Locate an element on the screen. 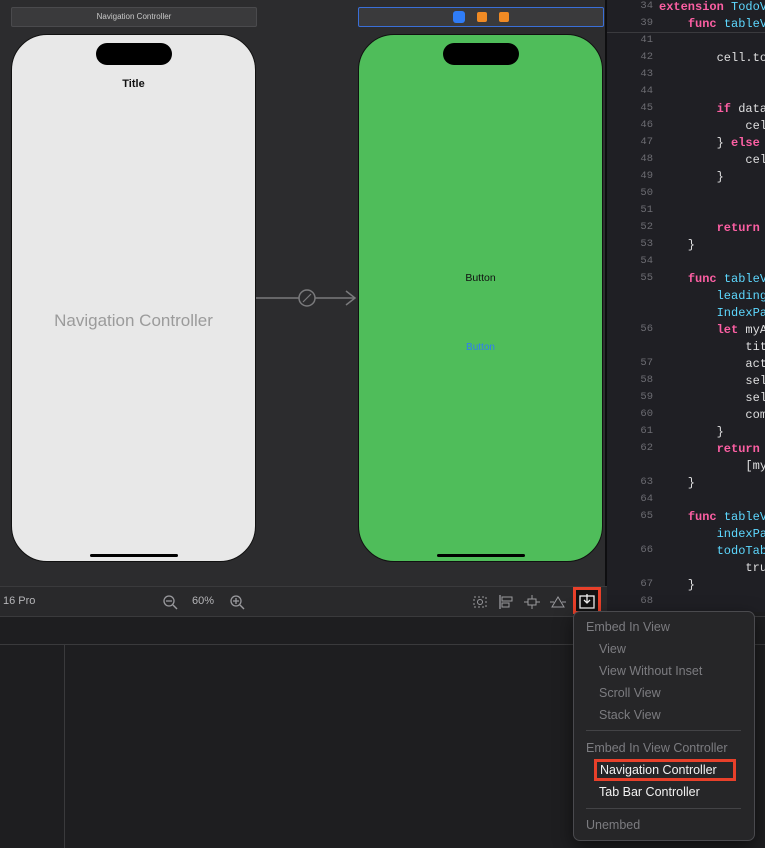  line-number: 67 is located at coordinates (646, 584).